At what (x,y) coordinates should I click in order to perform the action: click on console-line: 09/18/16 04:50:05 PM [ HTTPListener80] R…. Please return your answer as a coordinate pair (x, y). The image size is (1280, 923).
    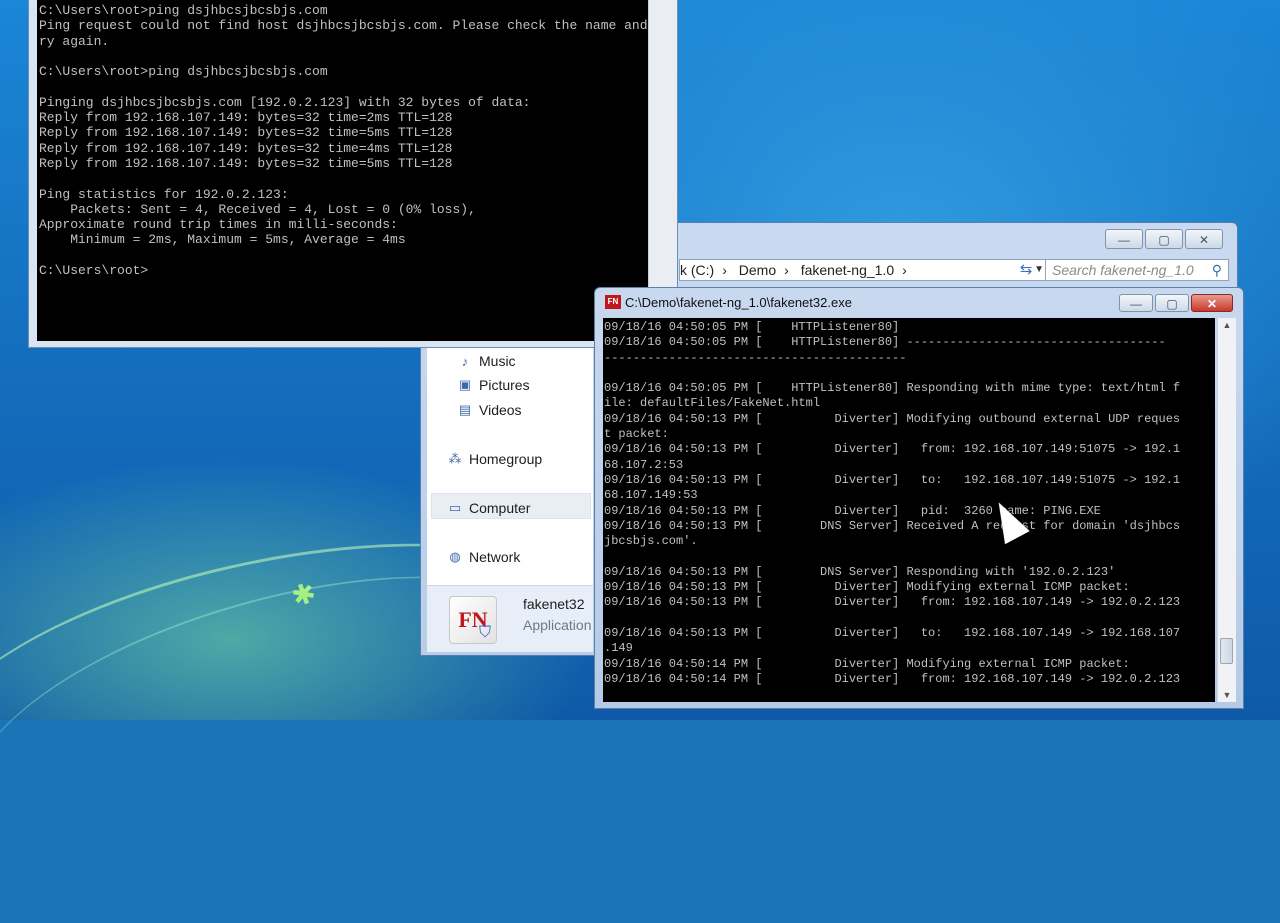
    Looking at the image, I should click on (892, 388).